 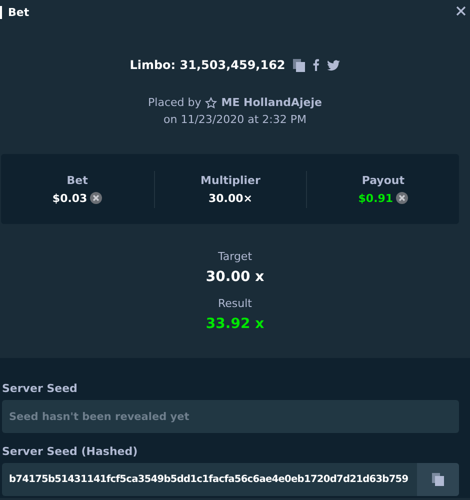 I want to click on dialog-title: Bet, so click(x=15, y=12).